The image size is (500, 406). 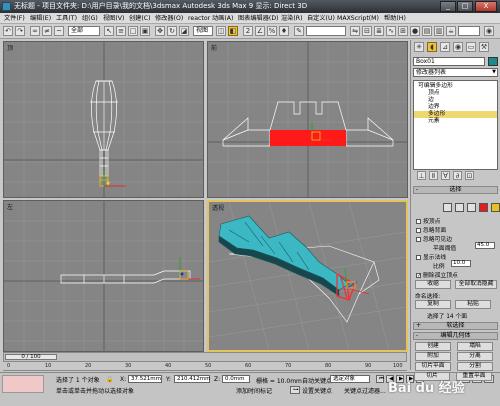 I want to click on render-type-dropdown, so click(x=469, y=31).